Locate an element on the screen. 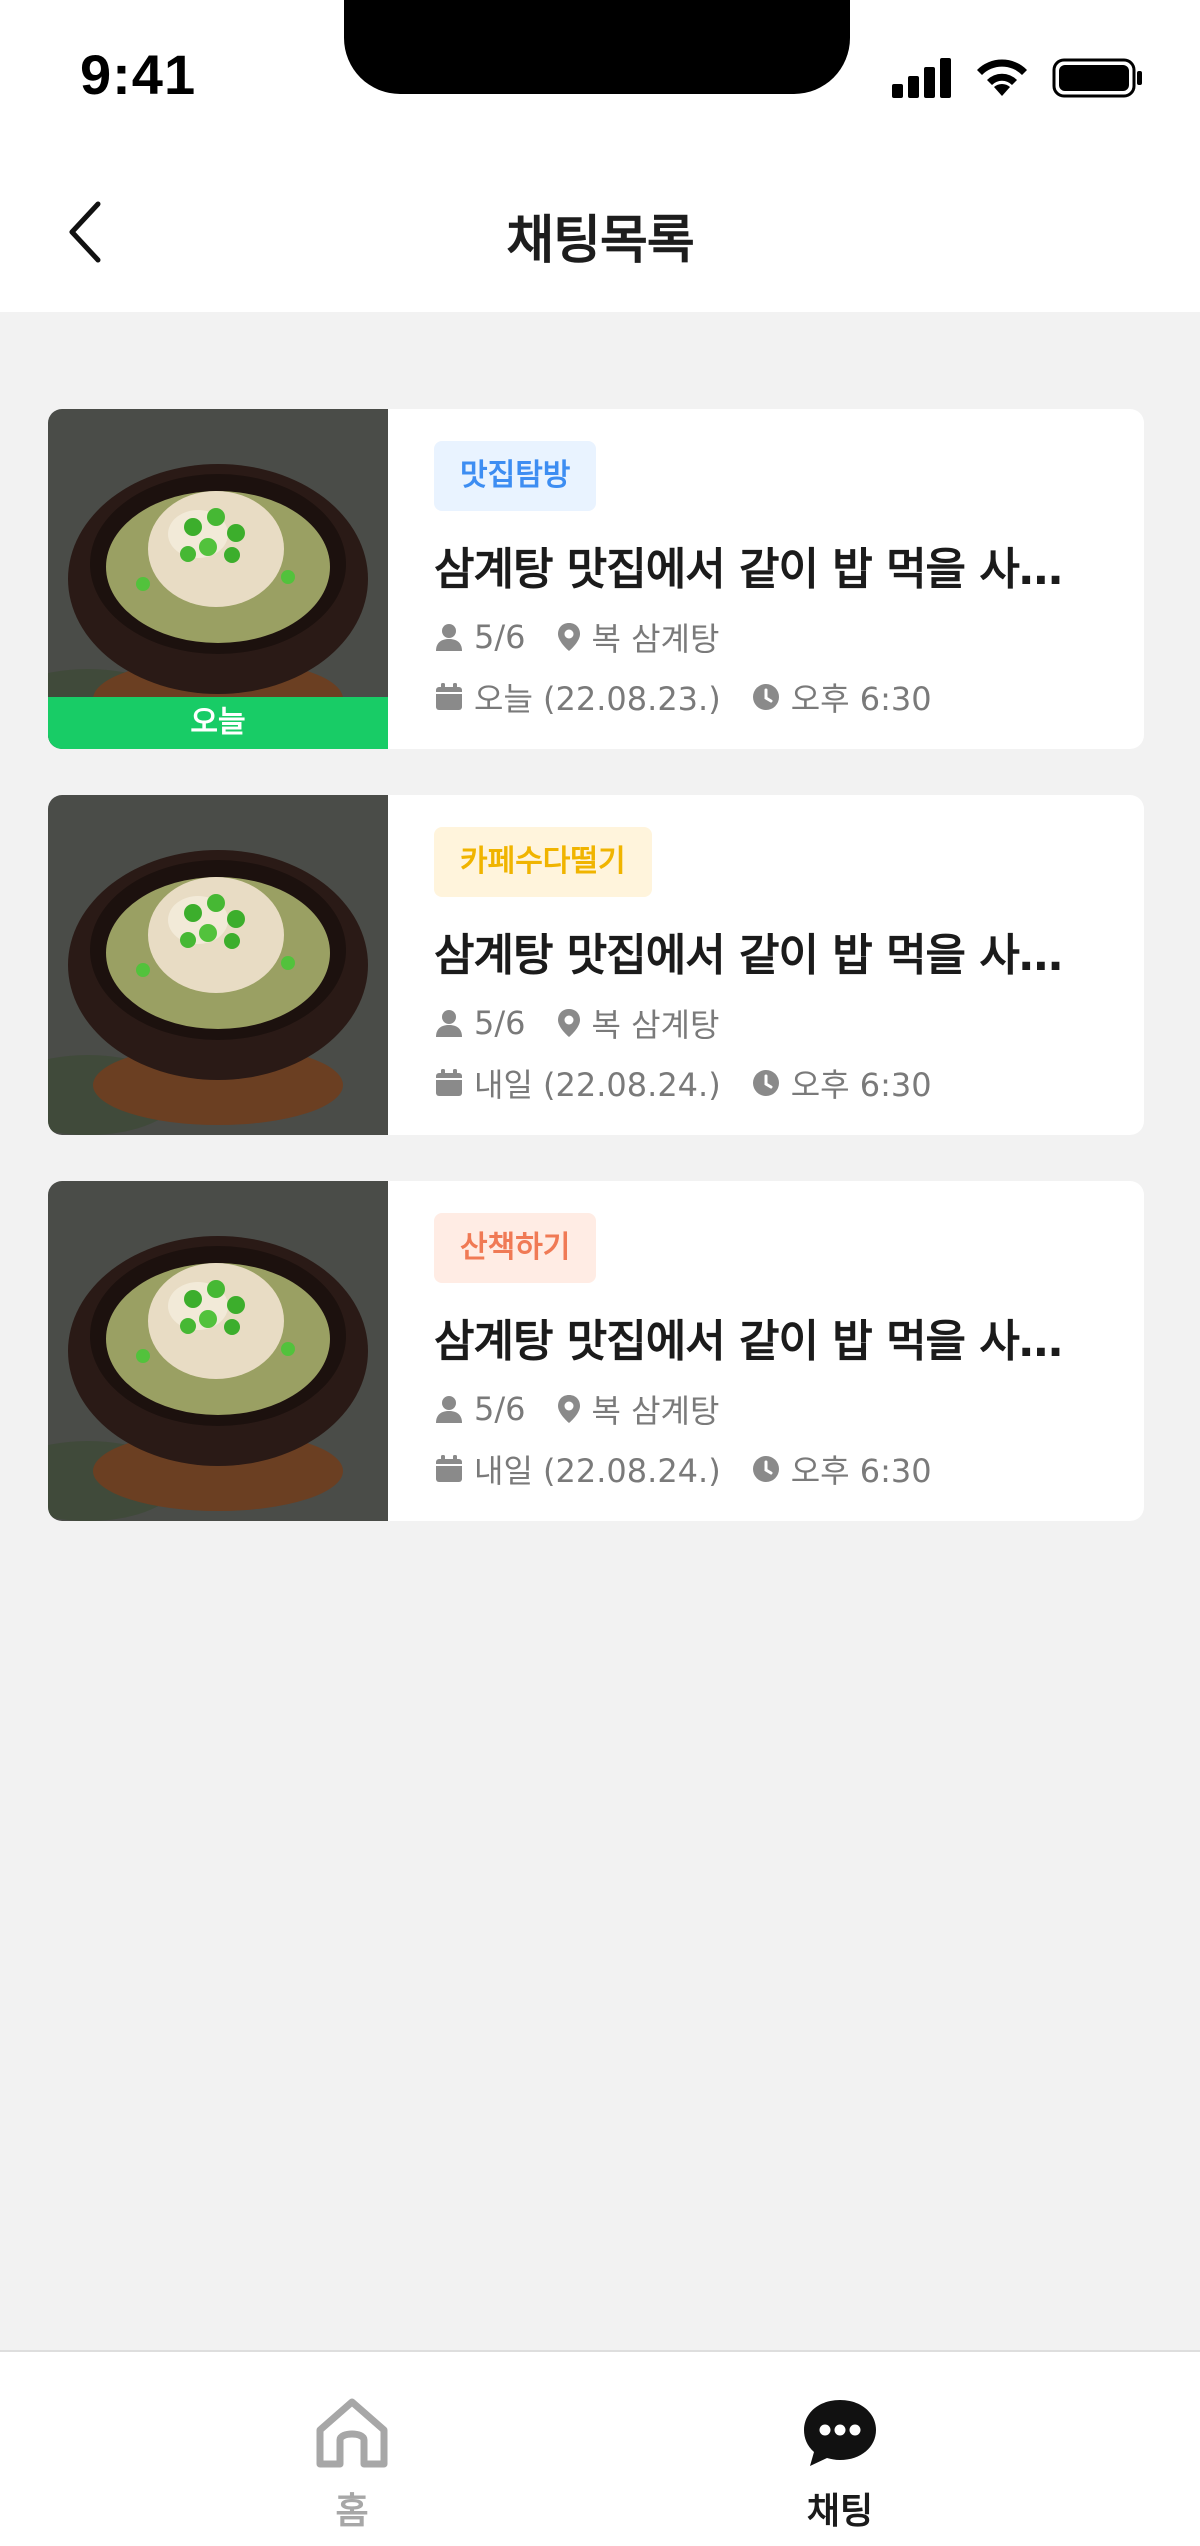 Image resolution: width=1200 pixels, height=2546 pixels. status-bar: 9:41 is located at coordinates (600, 75).